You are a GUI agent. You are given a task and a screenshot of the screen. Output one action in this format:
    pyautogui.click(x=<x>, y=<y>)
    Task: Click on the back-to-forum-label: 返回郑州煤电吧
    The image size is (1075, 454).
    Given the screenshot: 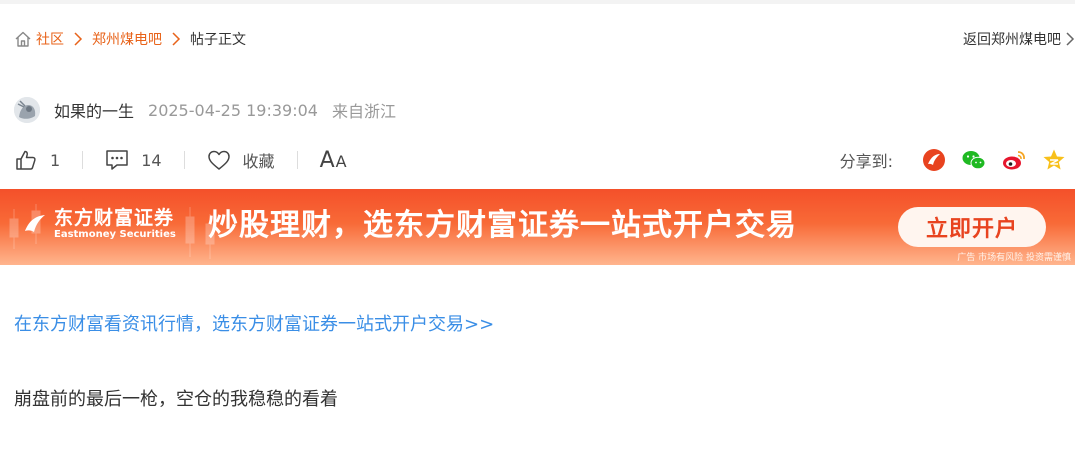 What is the action you would take?
    pyautogui.click(x=1012, y=40)
    